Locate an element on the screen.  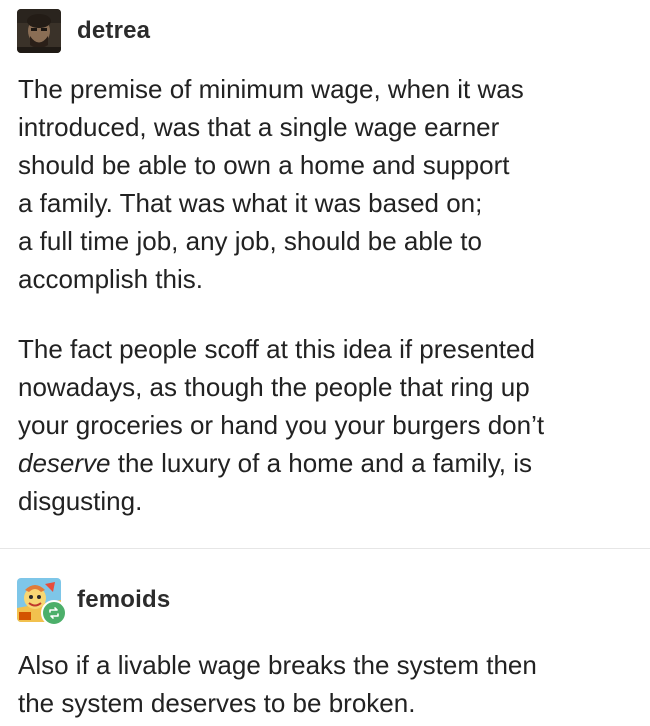
text-line: the system deserves to be broken. is located at coordinates (217, 703).